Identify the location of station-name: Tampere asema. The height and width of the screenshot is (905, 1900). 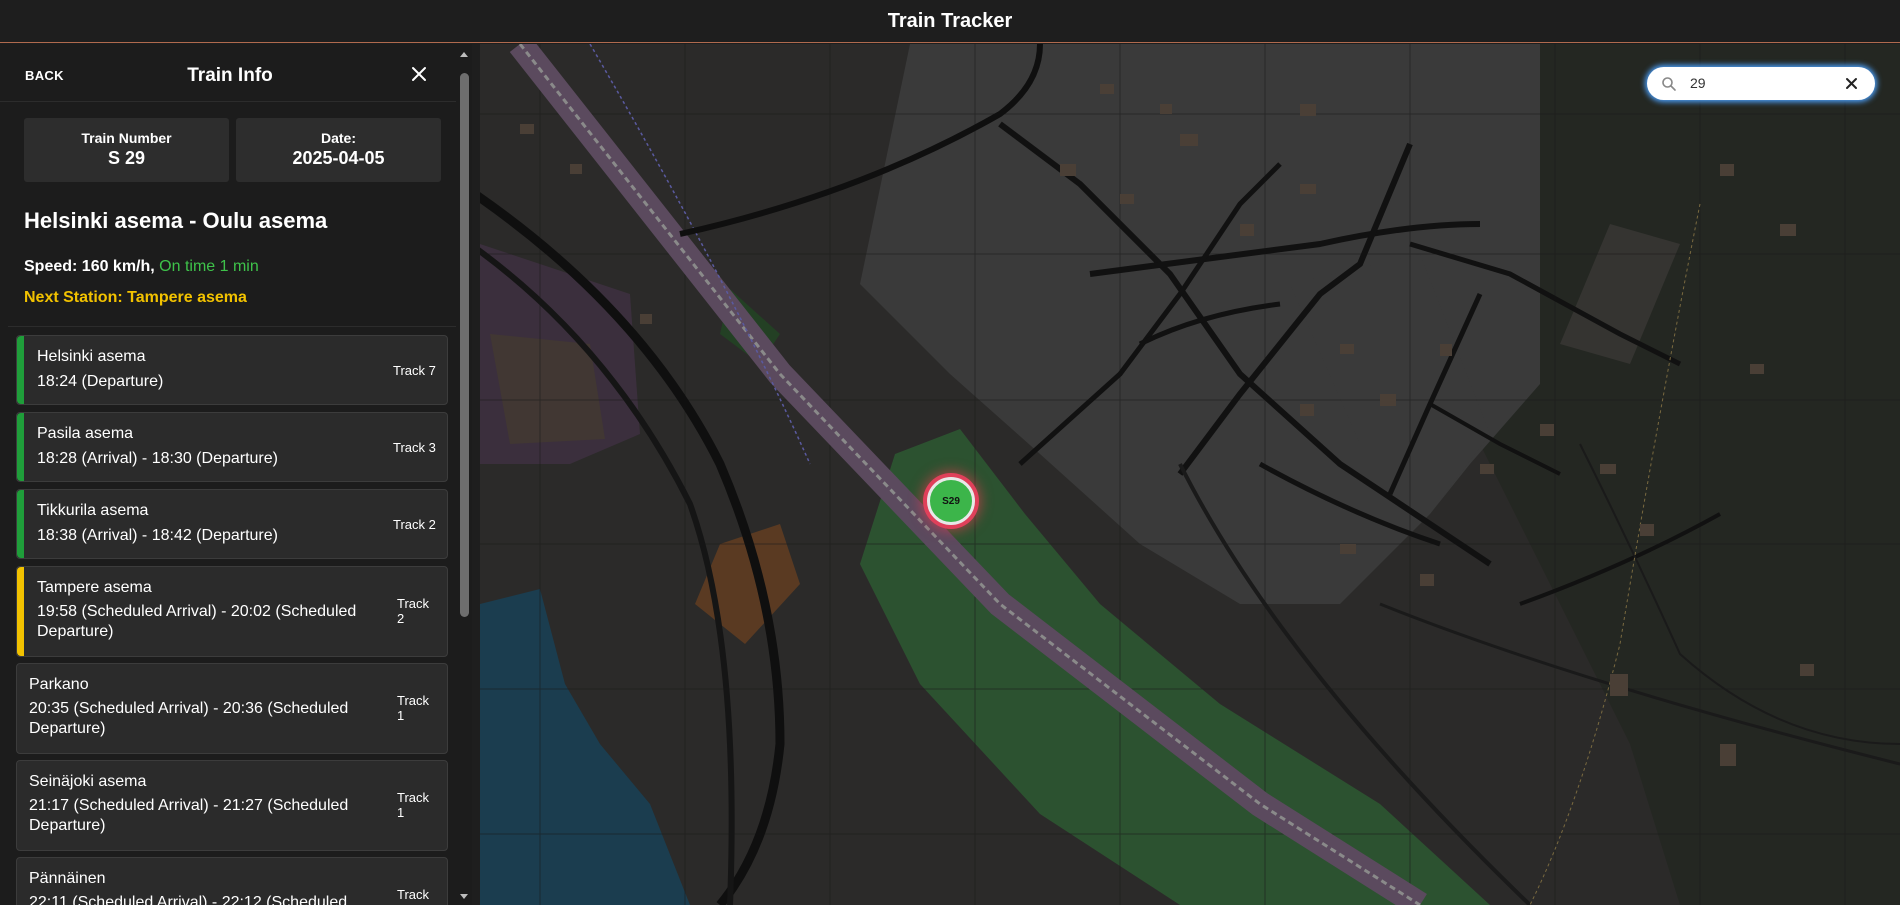
(94, 587).